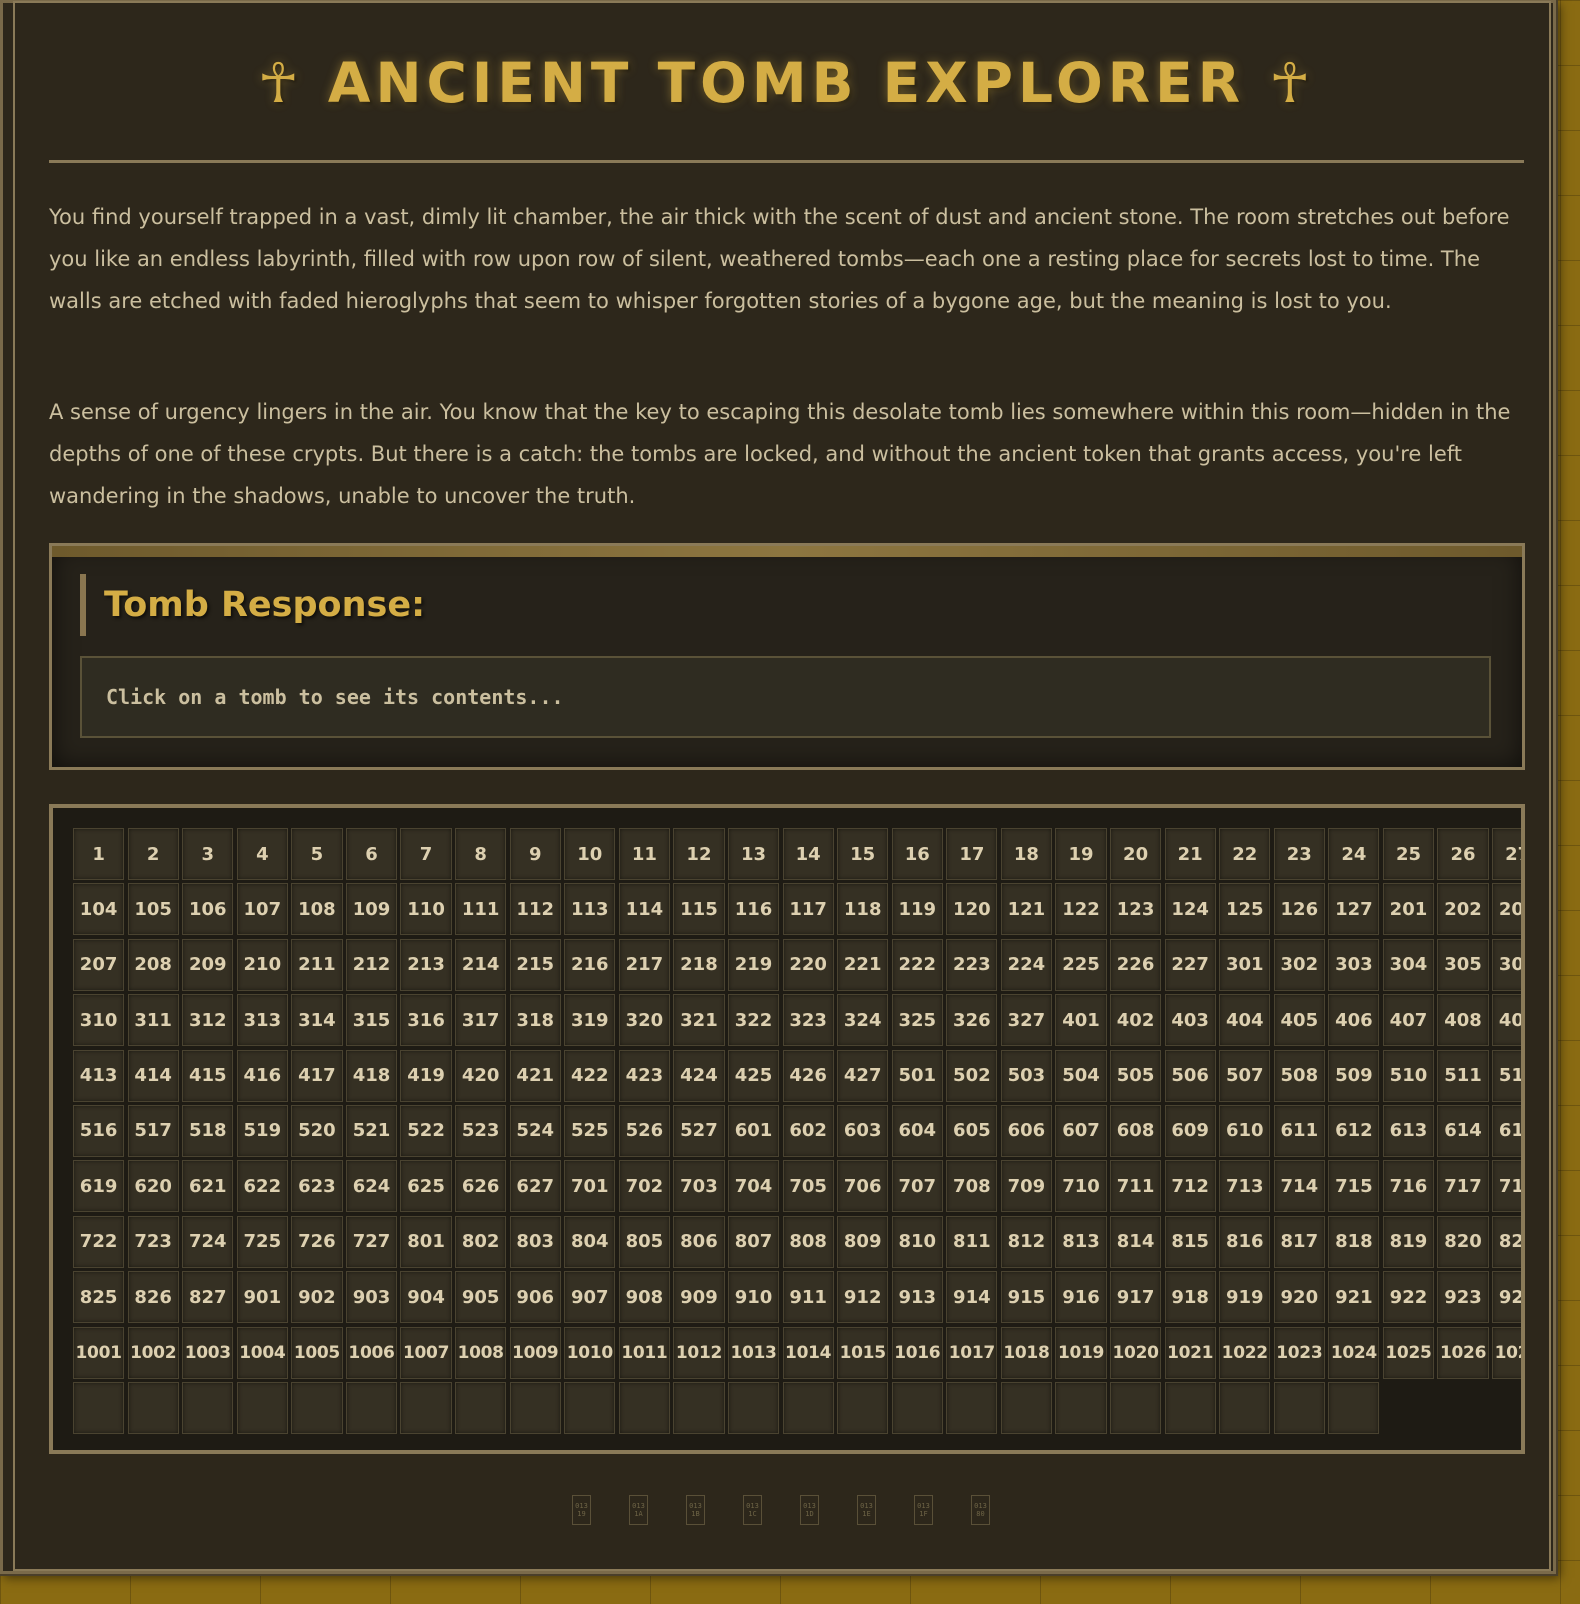 The image size is (1580, 1604). What do you see at coordinates (1245, 1352) in the screenshot?
I see `tomb-cell: 1022` at bounding box center [1245, 1352].